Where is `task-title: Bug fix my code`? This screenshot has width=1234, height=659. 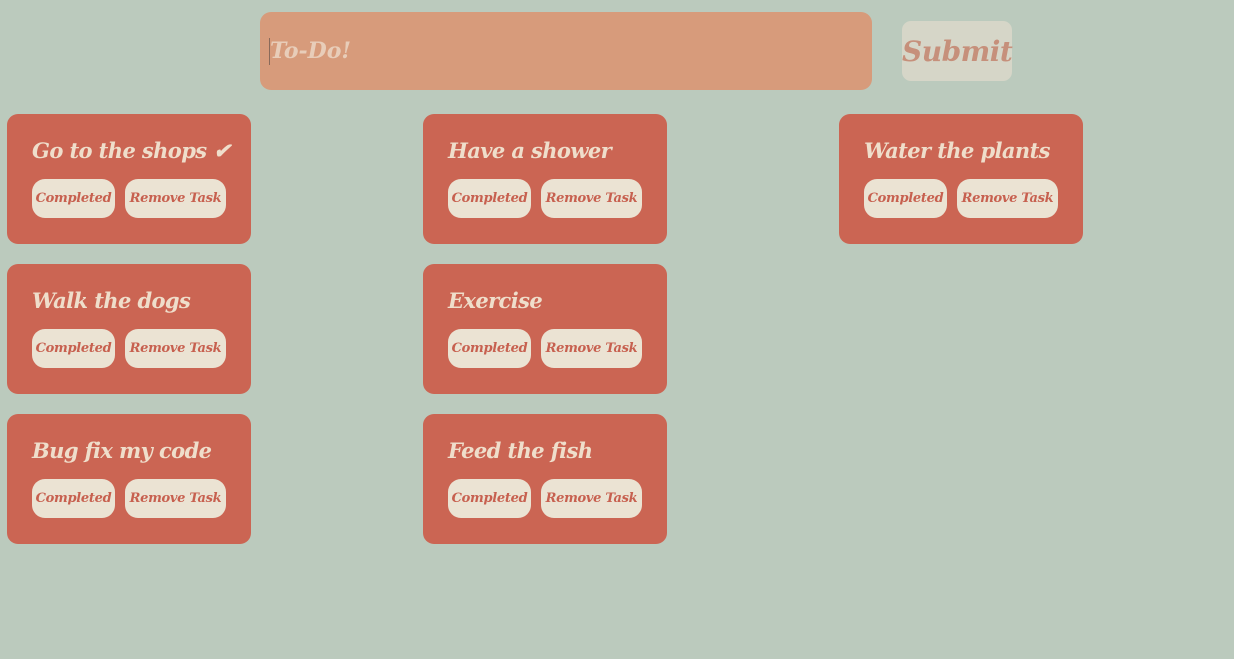 task-title: Bug fix my code is located at coordinates (122, 450).